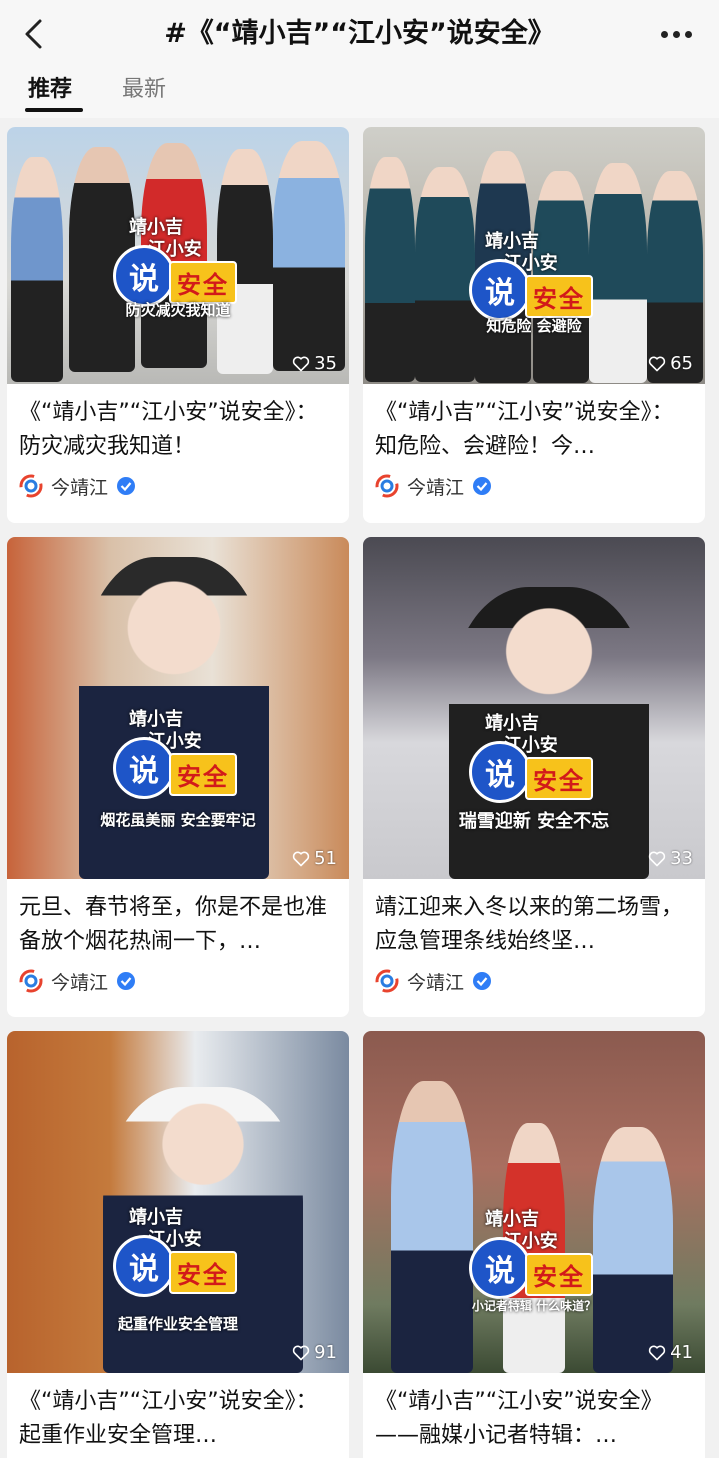 The height and width of the screenshot is (1458, 719). I want to click on video-caption: 瑞雪迎新 安全不忘, so click(534, 821).